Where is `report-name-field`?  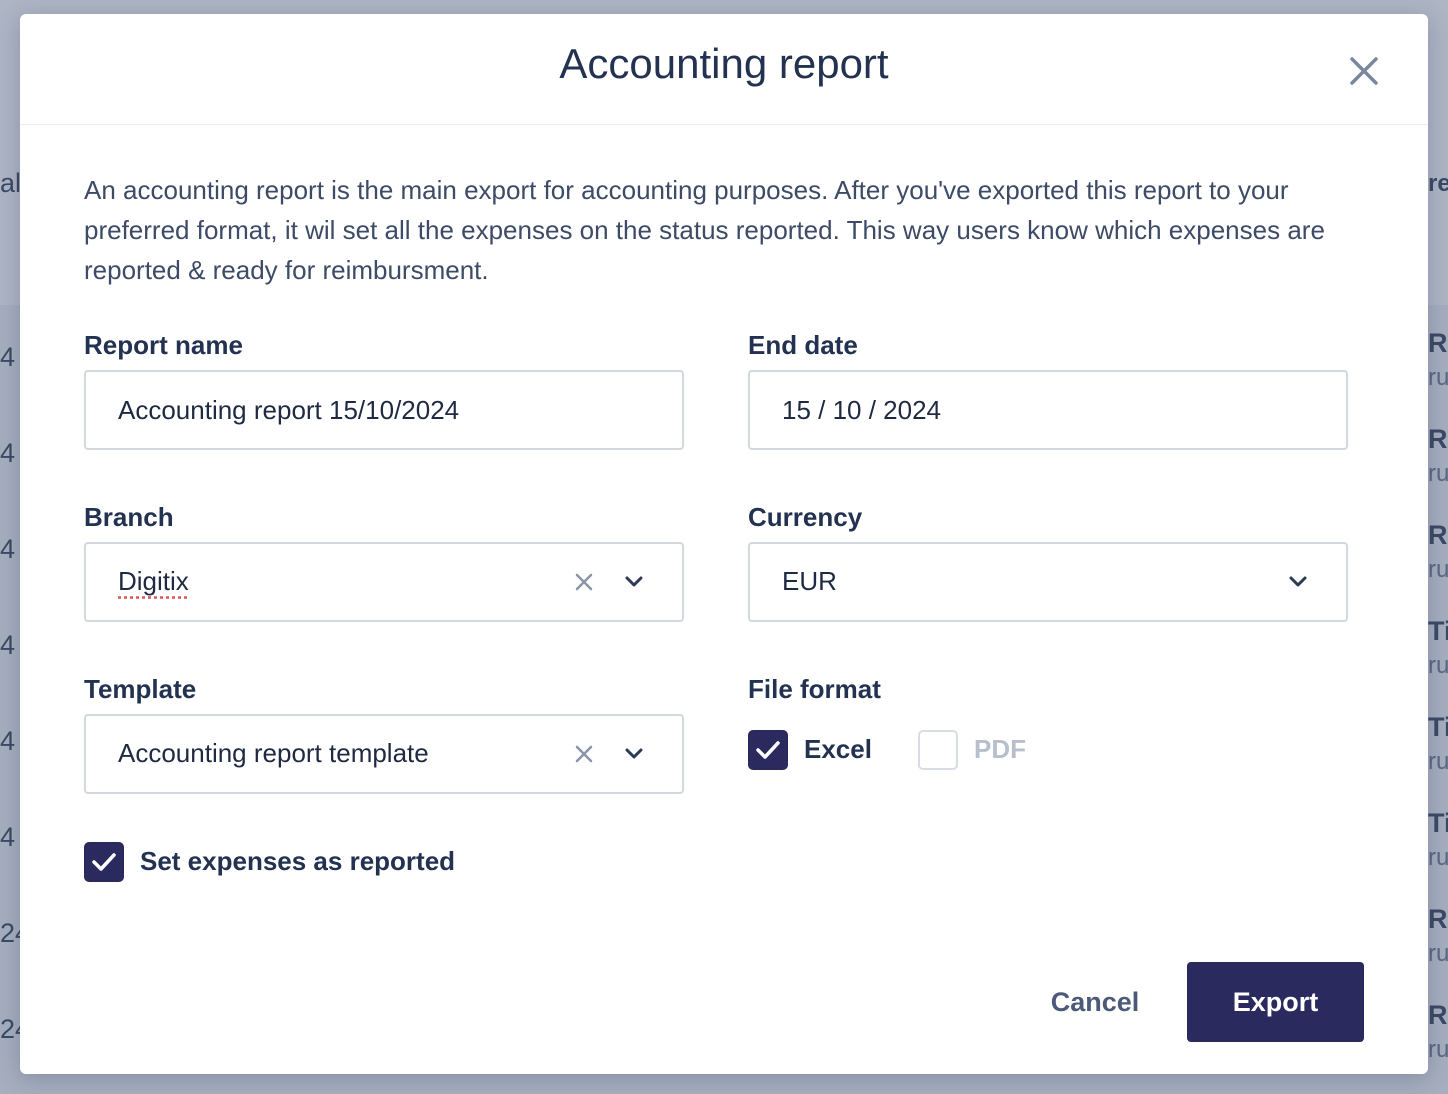 report-name-field is located at coordinates (384, 410).